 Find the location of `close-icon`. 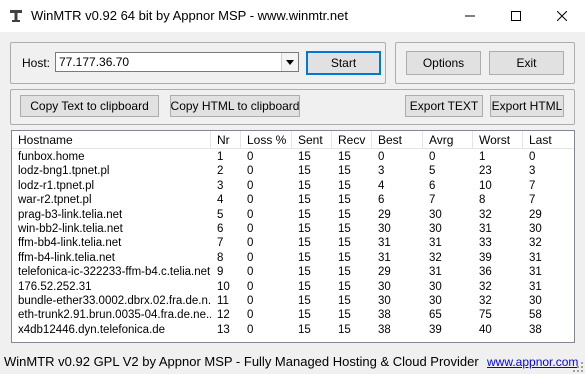

close-icon is located at coordinates (562, 16).